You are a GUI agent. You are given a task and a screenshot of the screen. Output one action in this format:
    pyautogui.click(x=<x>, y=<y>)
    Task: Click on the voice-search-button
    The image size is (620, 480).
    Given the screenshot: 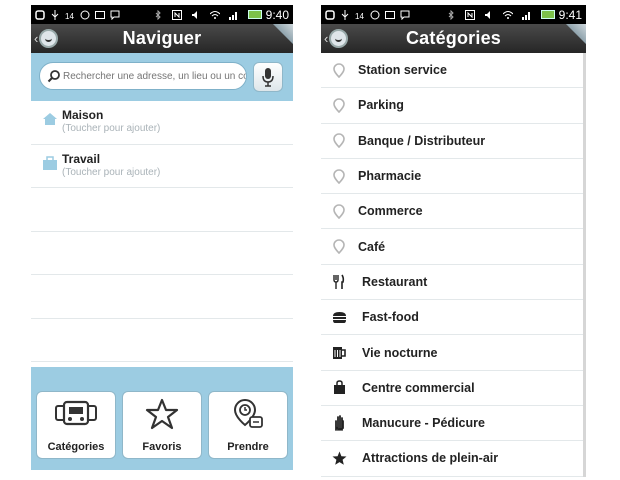 What is the action you would take?
    pyautogui.click(x=268, y=77)
    